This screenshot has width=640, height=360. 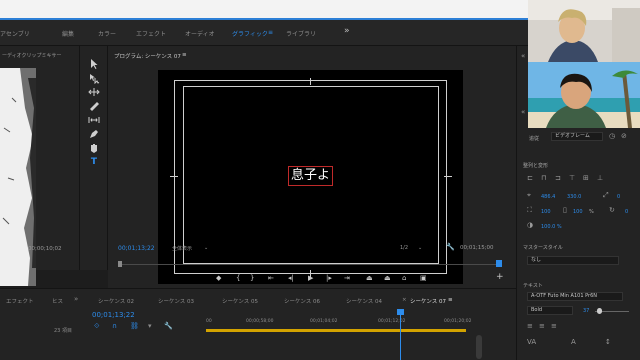 What do you see at coordinates (572, 178) in the screenshot?
I see `align-top-icon: ⊤` at bounding box center [572, 178].